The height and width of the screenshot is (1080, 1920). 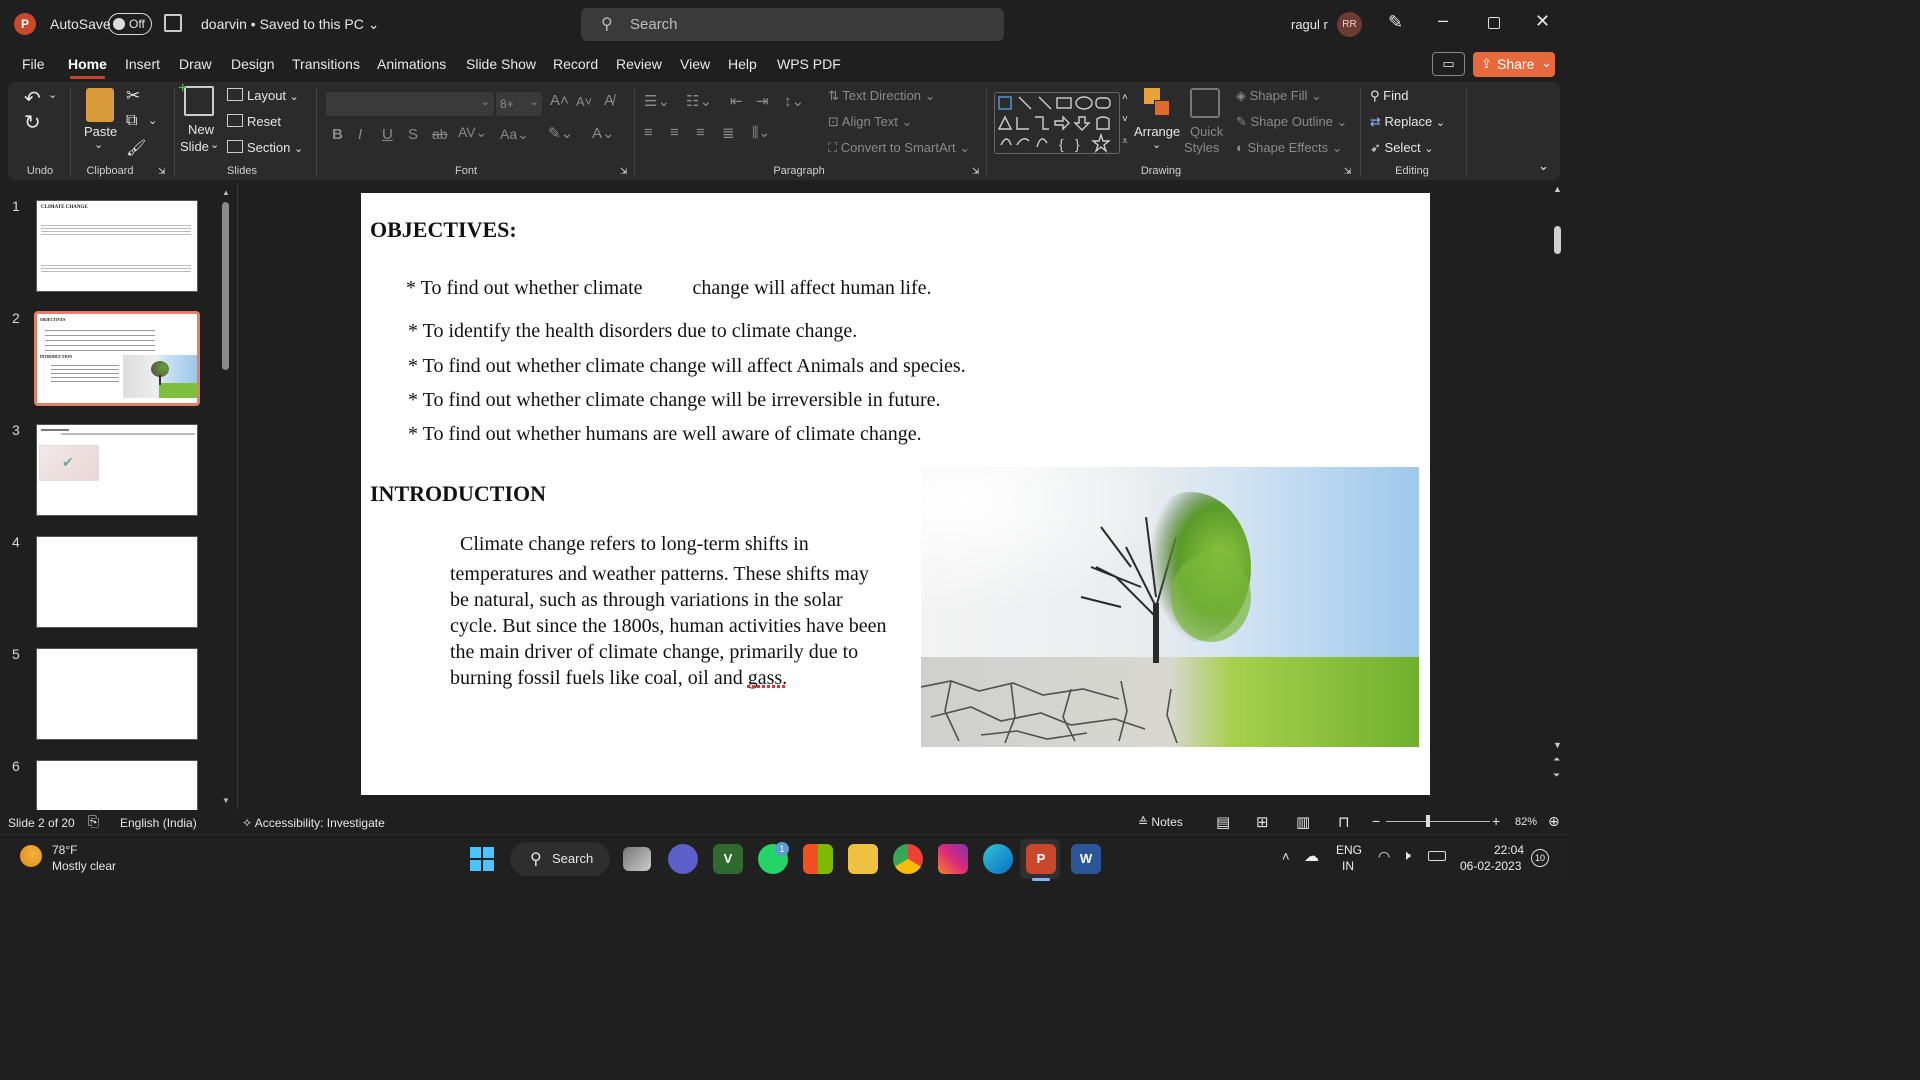 I want to click on climate-tree-image, so click(x=1170, y=607).